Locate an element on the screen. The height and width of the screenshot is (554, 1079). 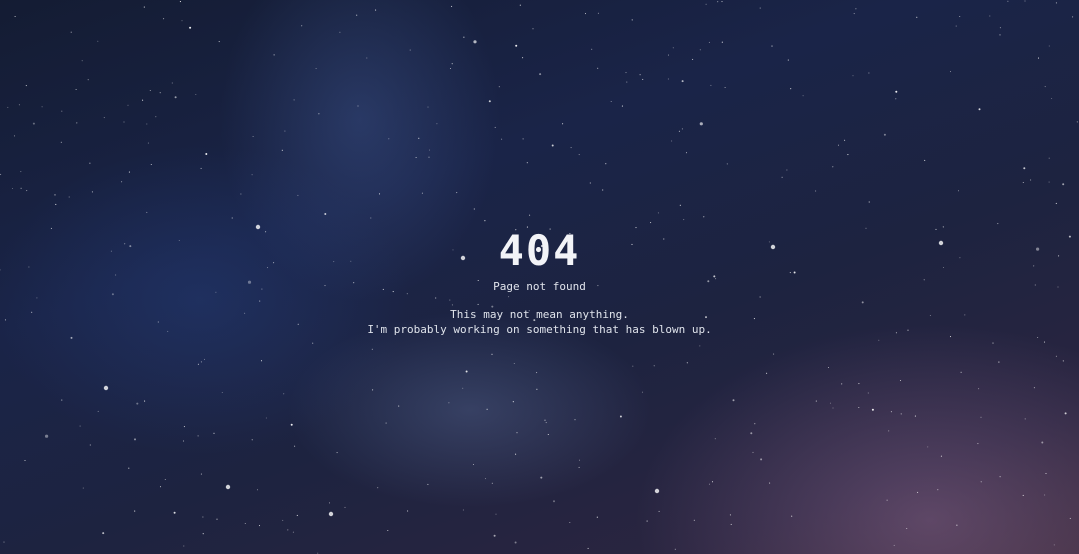
error-message-line: This may not mean anything. is located at coordinates (539, 314).